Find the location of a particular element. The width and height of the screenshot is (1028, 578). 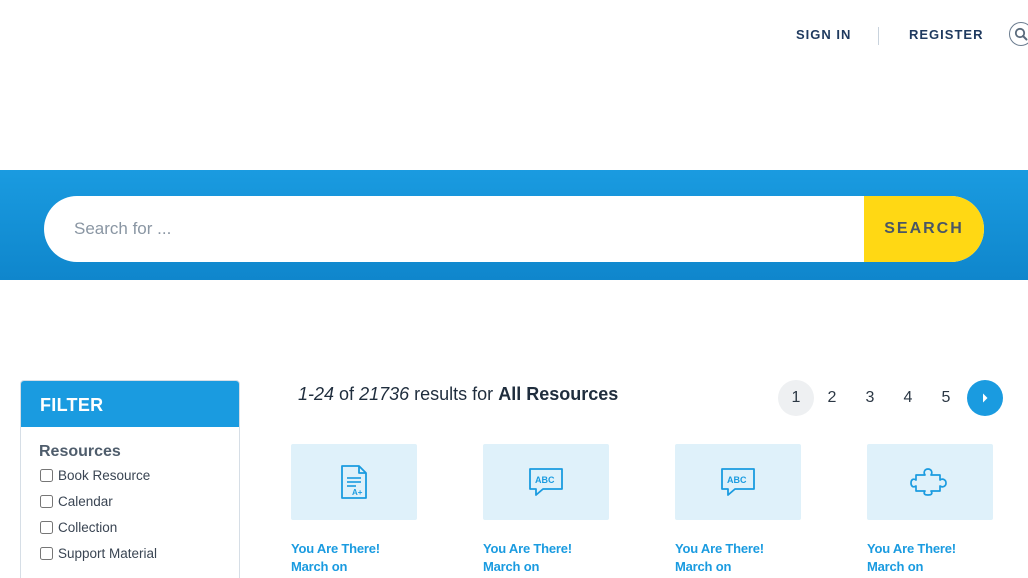

search-icon is located at coordinates (1018, 34).